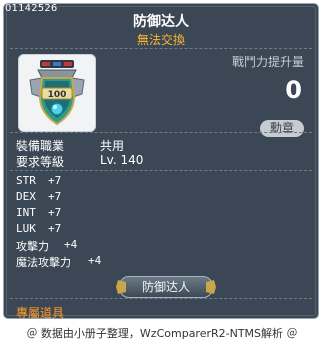  What do you see at coordinates (43, 262) in the screenshot?
I see `stat-label: 魔法攻擊力` at bounding box center [43, 262].